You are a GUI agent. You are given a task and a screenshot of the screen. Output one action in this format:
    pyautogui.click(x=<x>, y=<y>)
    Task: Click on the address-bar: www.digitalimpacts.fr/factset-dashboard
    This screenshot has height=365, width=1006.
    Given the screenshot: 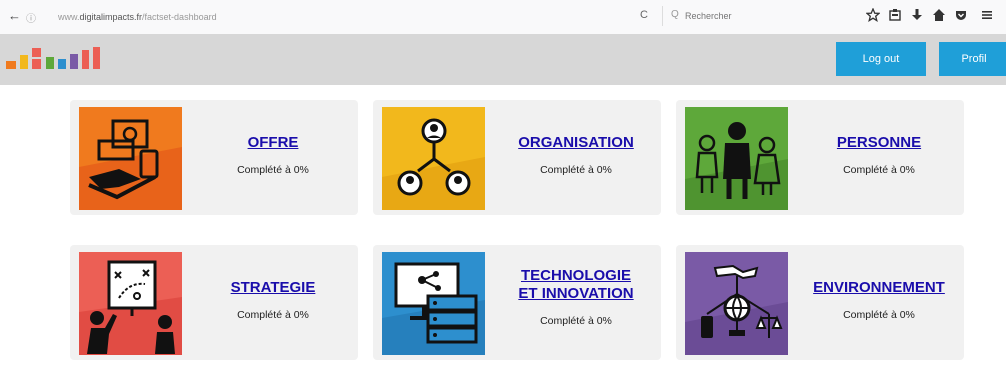 What is the action you would take?
    pyautogui.click(x=137, y=17)
    